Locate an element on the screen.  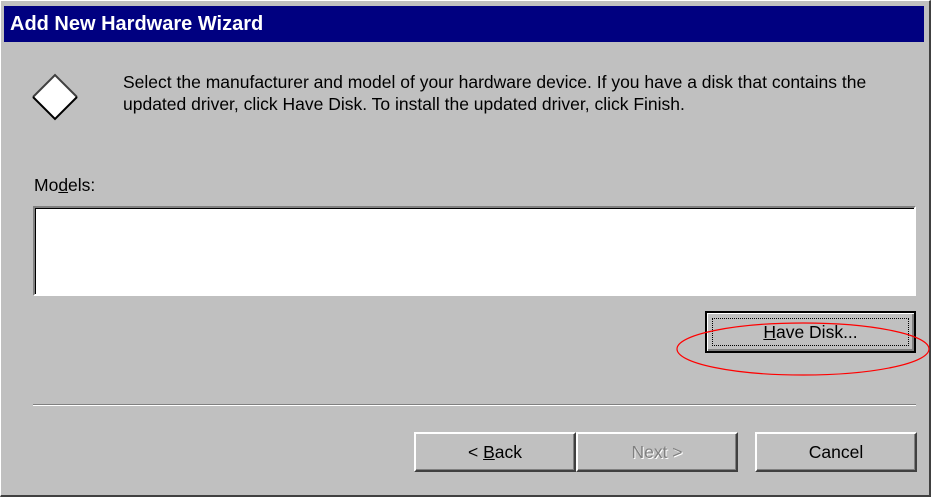
models-label: Models: is located at coordinates (65, 185).